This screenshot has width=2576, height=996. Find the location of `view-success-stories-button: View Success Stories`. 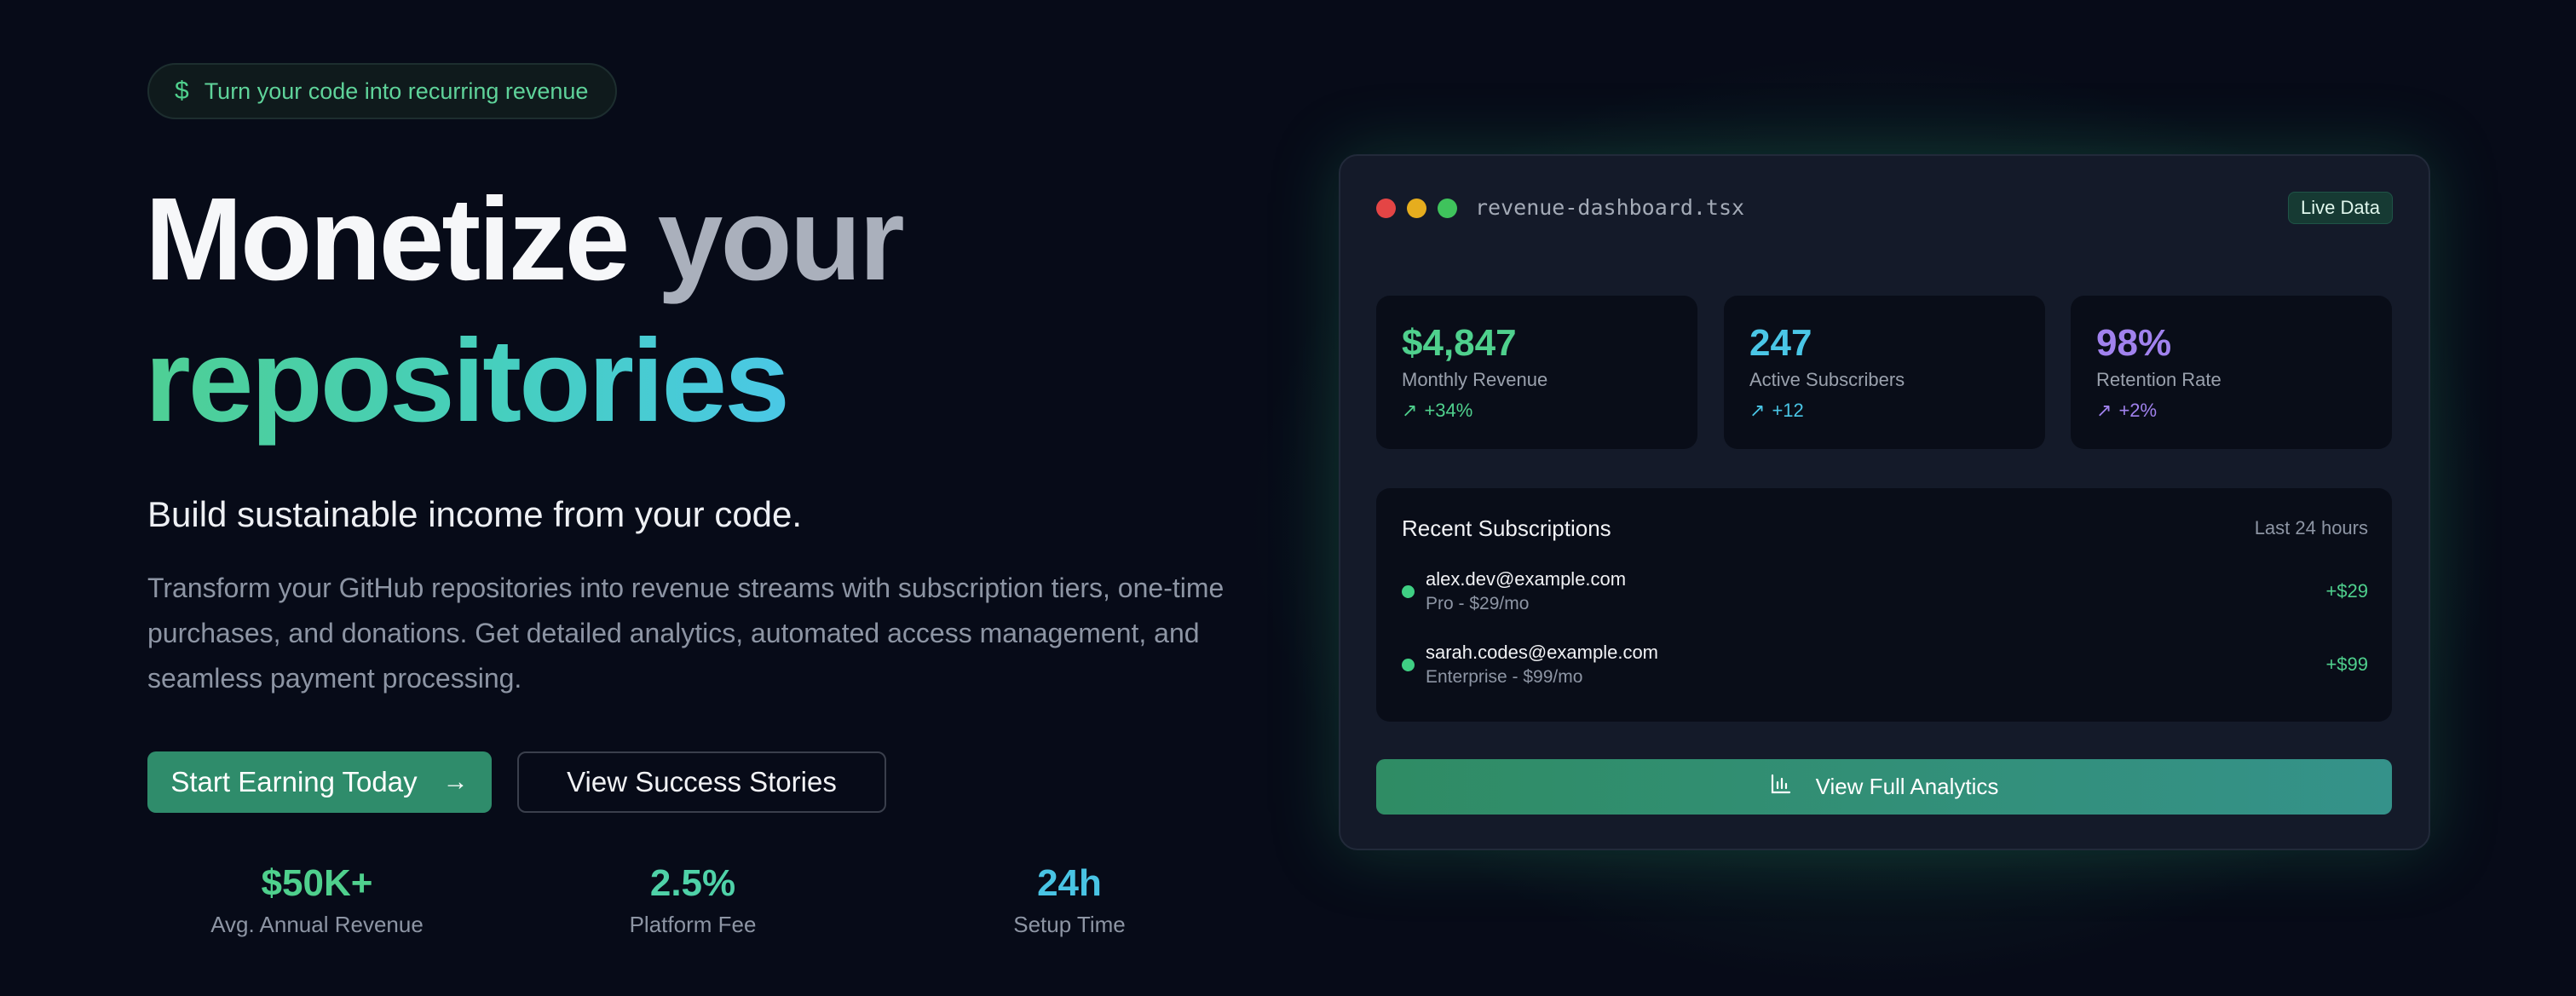

view-success-stories-button: View Success Stories is located at coordinates (701, 782).